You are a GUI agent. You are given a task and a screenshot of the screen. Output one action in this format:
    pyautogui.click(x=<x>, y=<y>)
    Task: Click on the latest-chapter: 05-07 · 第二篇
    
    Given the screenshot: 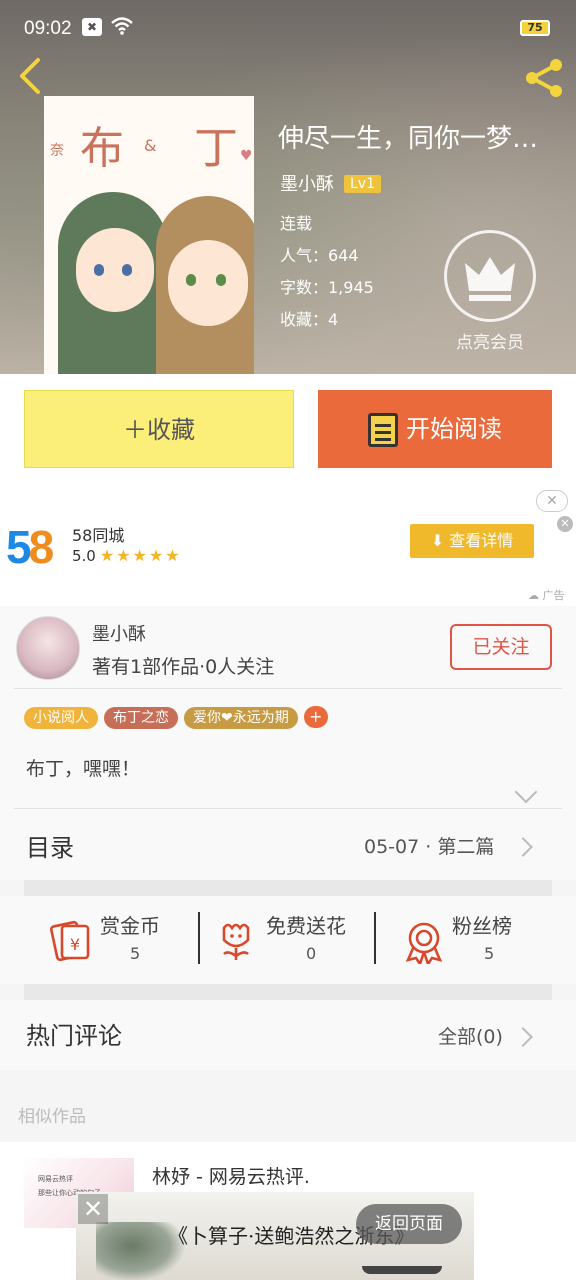 What is the action you would take?
    pyautogui.click(x=429, y=847)
    